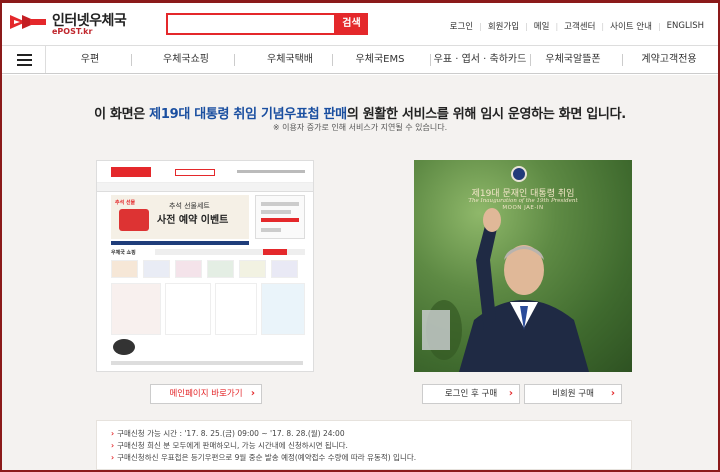 This screenshot has width=720, height=472. Describe the element at coordinates (290, 59) in the screenshot. I see `nav-item-parcel: 우체국택배` at that location.